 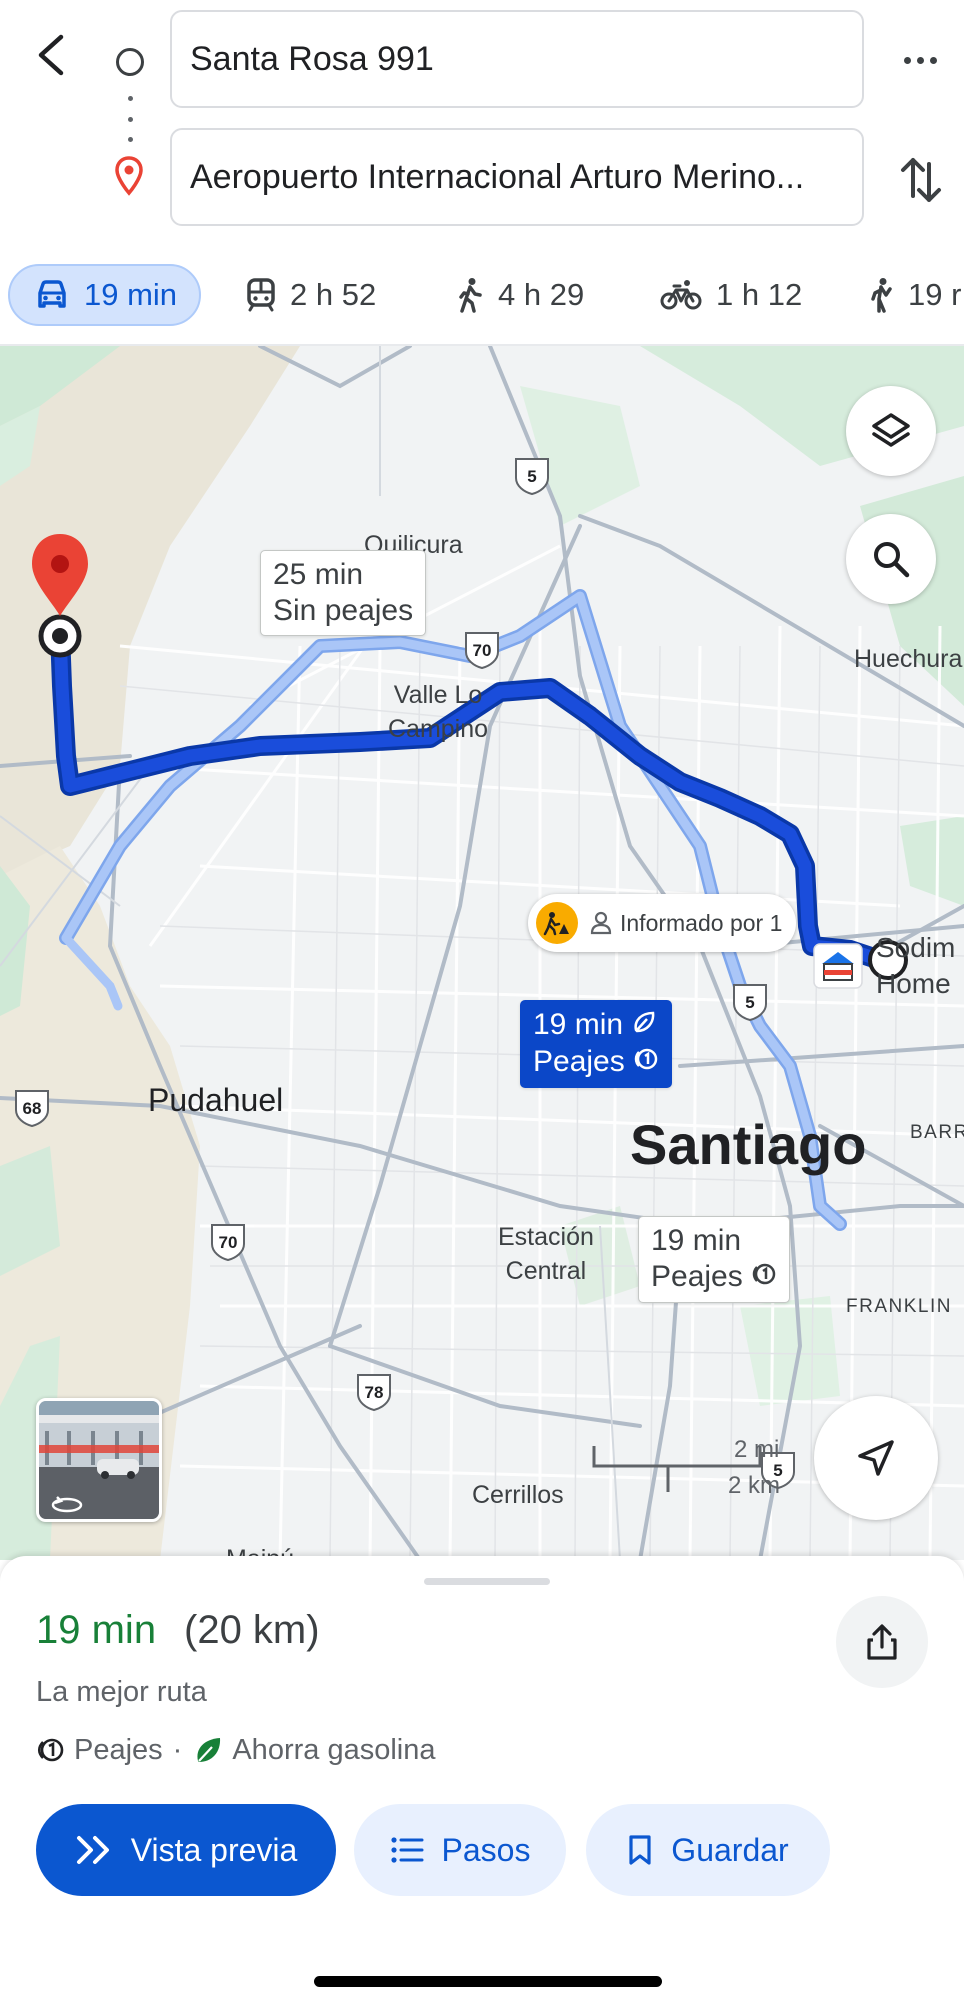 I want to click on preview-button: Vista previa, so click(x=186, y=1850).